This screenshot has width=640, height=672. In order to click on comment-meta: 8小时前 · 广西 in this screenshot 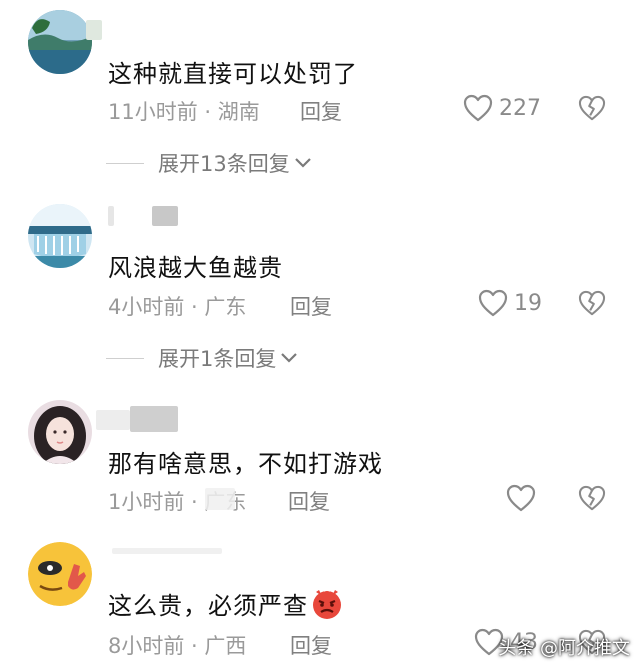, I will do `click(177, 646)`.